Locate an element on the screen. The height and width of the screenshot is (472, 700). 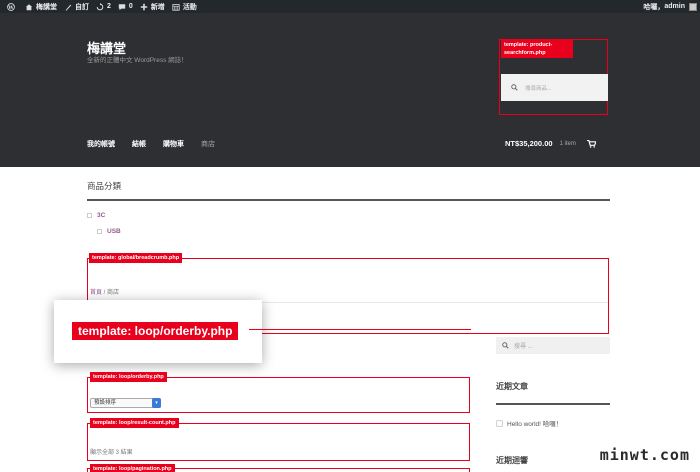
calendar-icon is located at coordinates (176, 7).